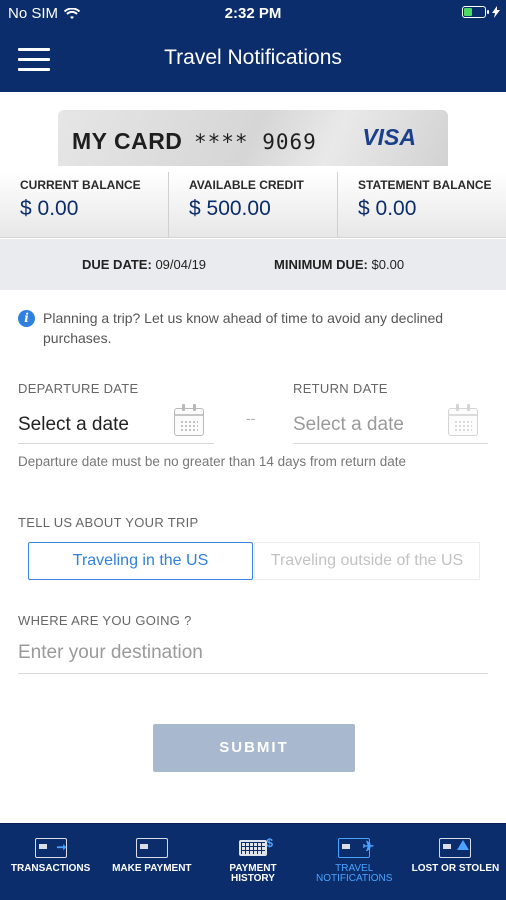 The image size is (506, 900). Describe the element at coordinates (355, 847) in the screenshot. I see `travel-icon: ✈` at that location.